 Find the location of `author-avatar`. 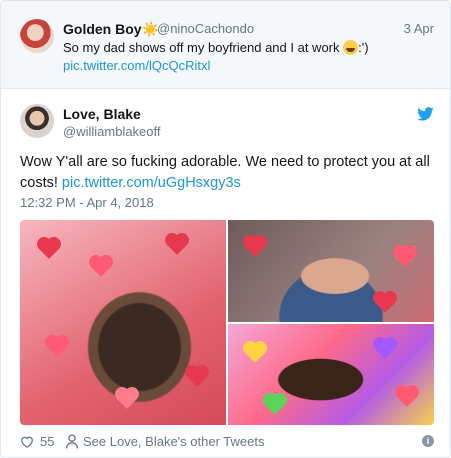

author-avatar is located at coordinates (37, 121).